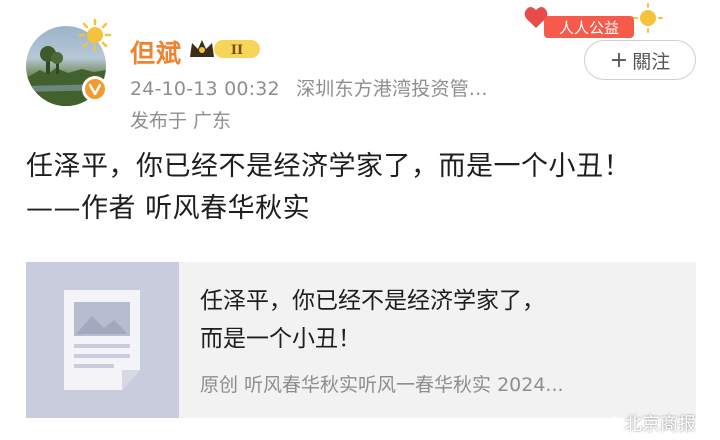 The image size is (720, 440). Describe the element at coordinates (156, 52) in the screenshot. I see `author-name: 但斌` at that location.